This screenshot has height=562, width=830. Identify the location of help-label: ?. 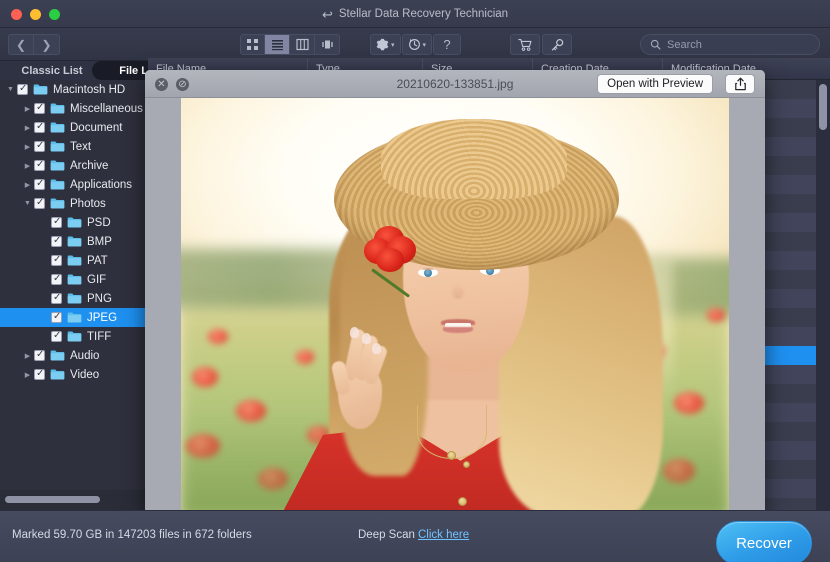
(447, 44).